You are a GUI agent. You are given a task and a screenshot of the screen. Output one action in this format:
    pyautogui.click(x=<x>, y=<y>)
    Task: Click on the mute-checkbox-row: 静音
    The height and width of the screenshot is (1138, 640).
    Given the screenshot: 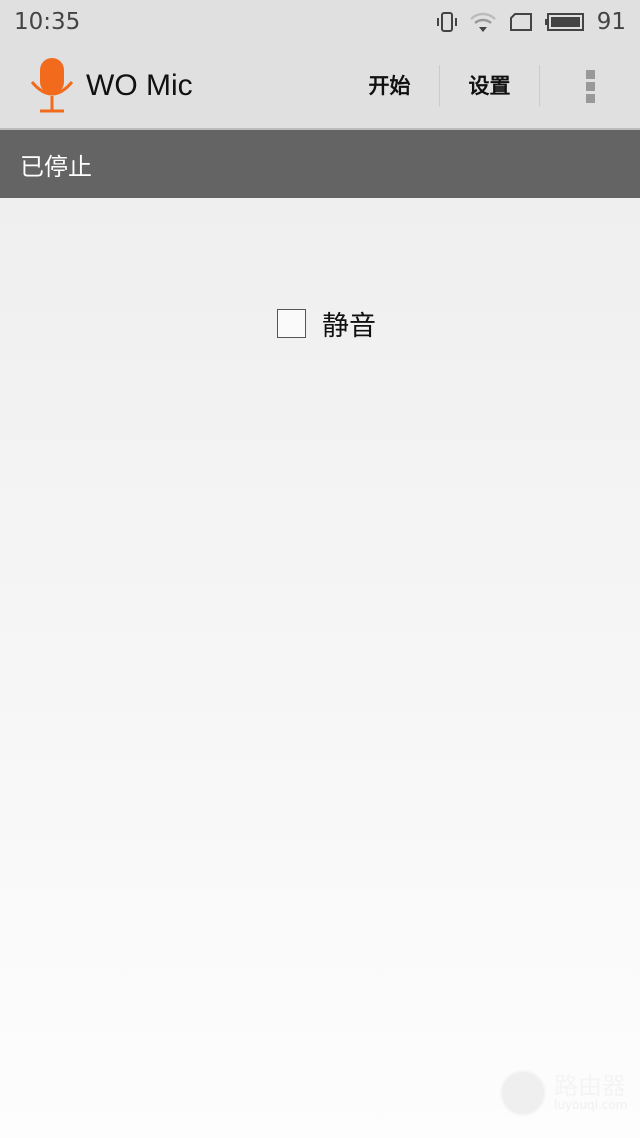 What is the action you would take?
    pyautogui.click(x=326, y=323)
    